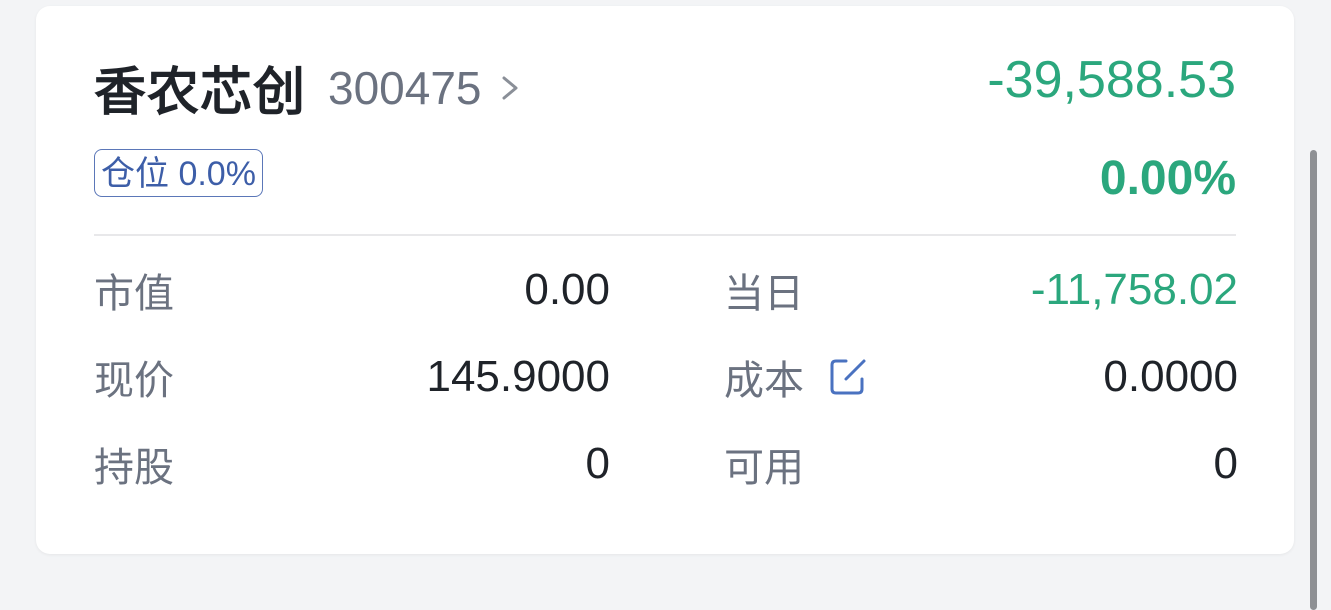 This screenshot has width=1331, height=610. What do you see at coordinates (352, 377) in the screenshot?
I see `stat-price: 现价 145.9000` at bounding box center [352, 377].